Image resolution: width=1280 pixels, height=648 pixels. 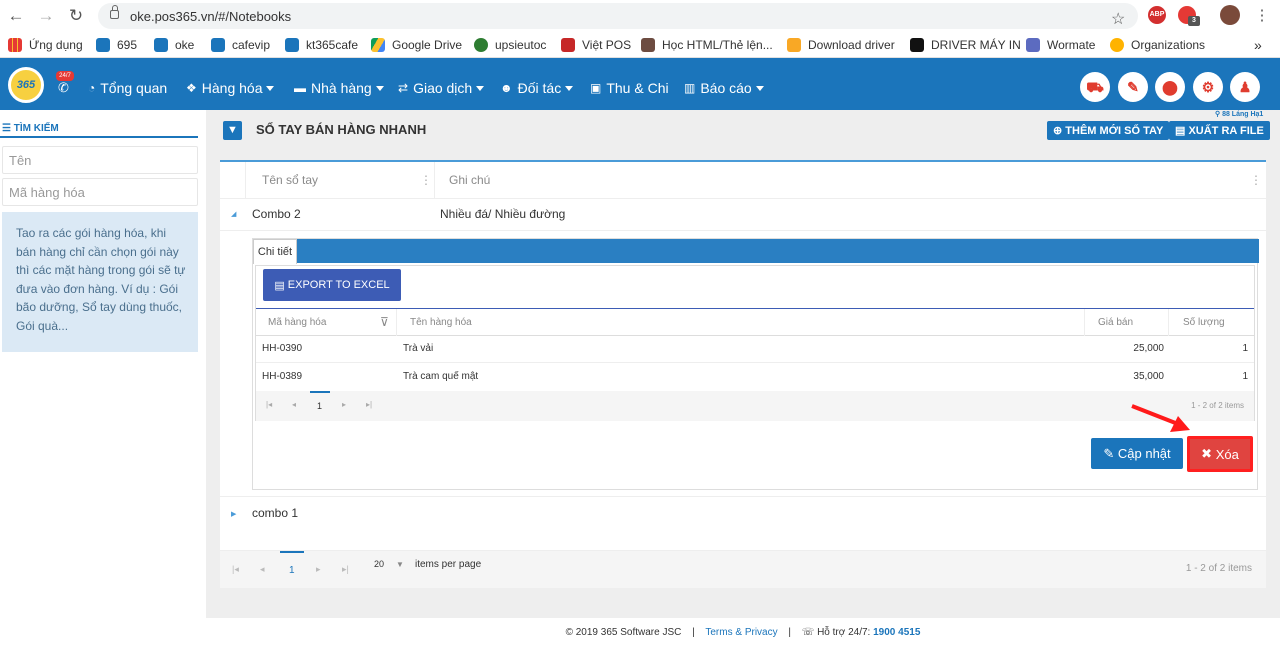 What do you see at coordinates (1060, 45) in the screenshot?
I see `bookmark-item: Wormate` at bounding box center [1060, 45].